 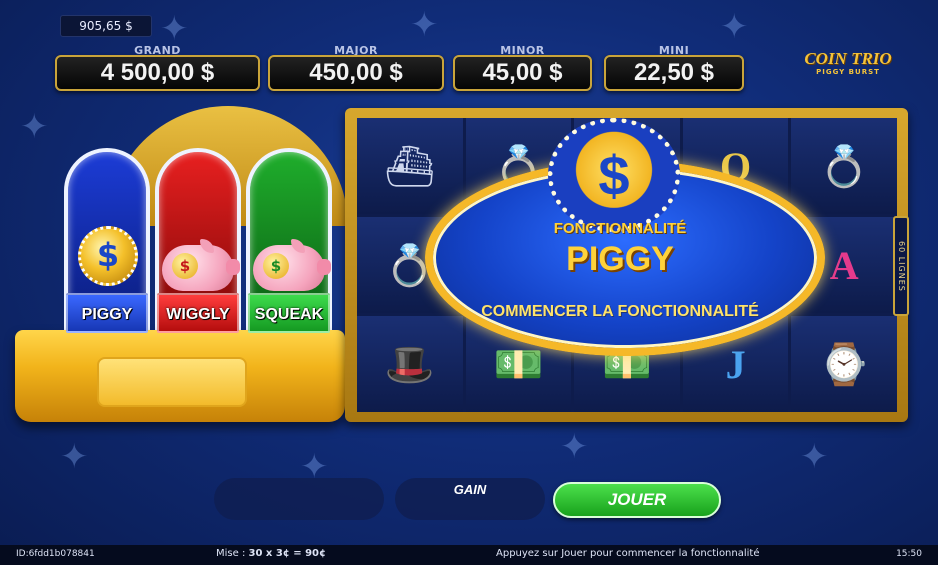 I want to click on pedestal-label-piggy: PIGGY, so click(x=107, y=313).